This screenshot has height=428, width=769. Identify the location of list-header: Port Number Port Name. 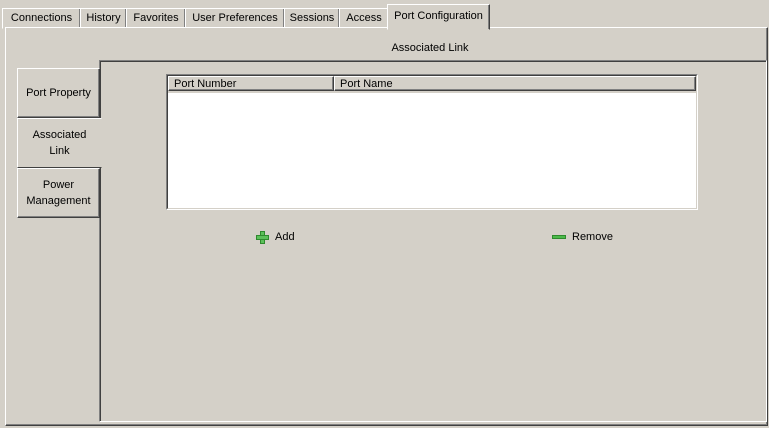
(432, 84).